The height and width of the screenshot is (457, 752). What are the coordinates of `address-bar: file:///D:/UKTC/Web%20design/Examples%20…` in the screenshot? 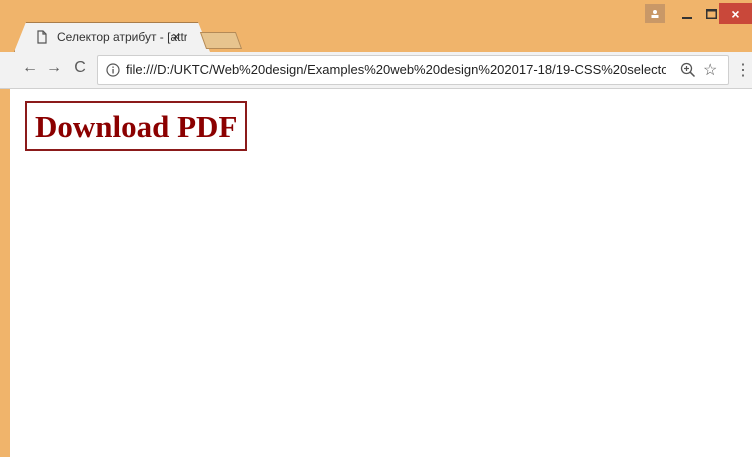 It's located at (413, 70).